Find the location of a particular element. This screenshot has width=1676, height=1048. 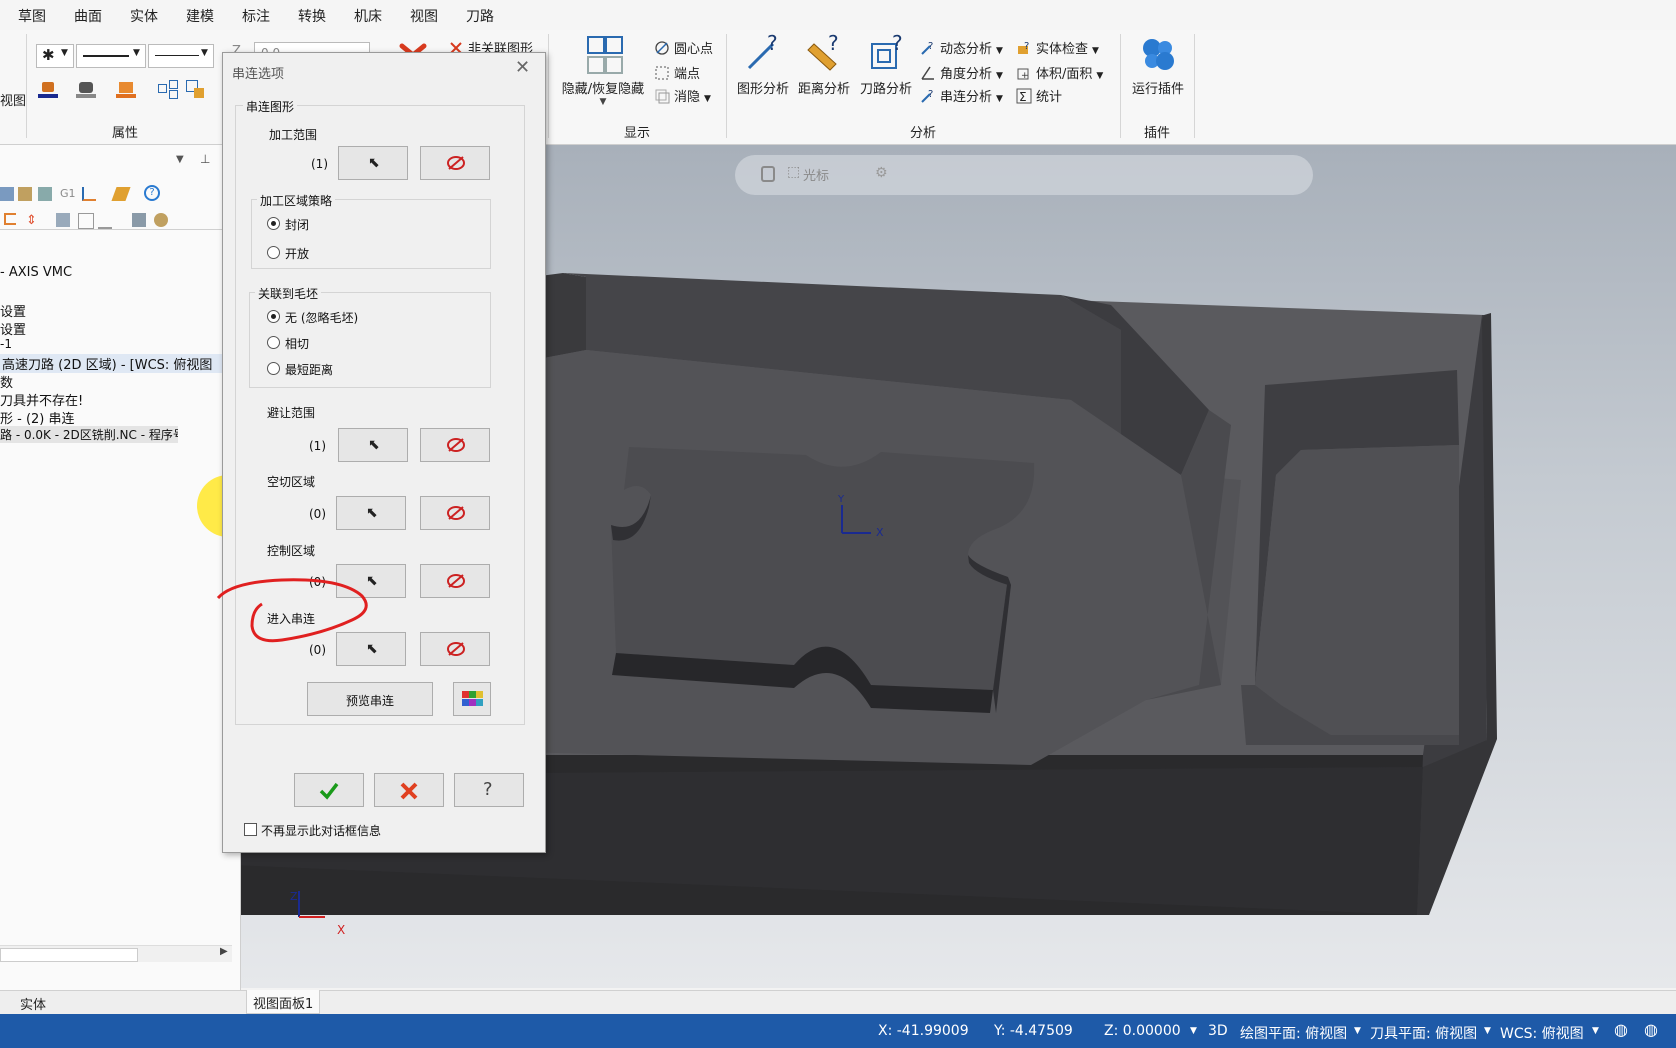

status-draw-plane: 绘图平面: 俯视图 is located at coordinates (1293, 1033).